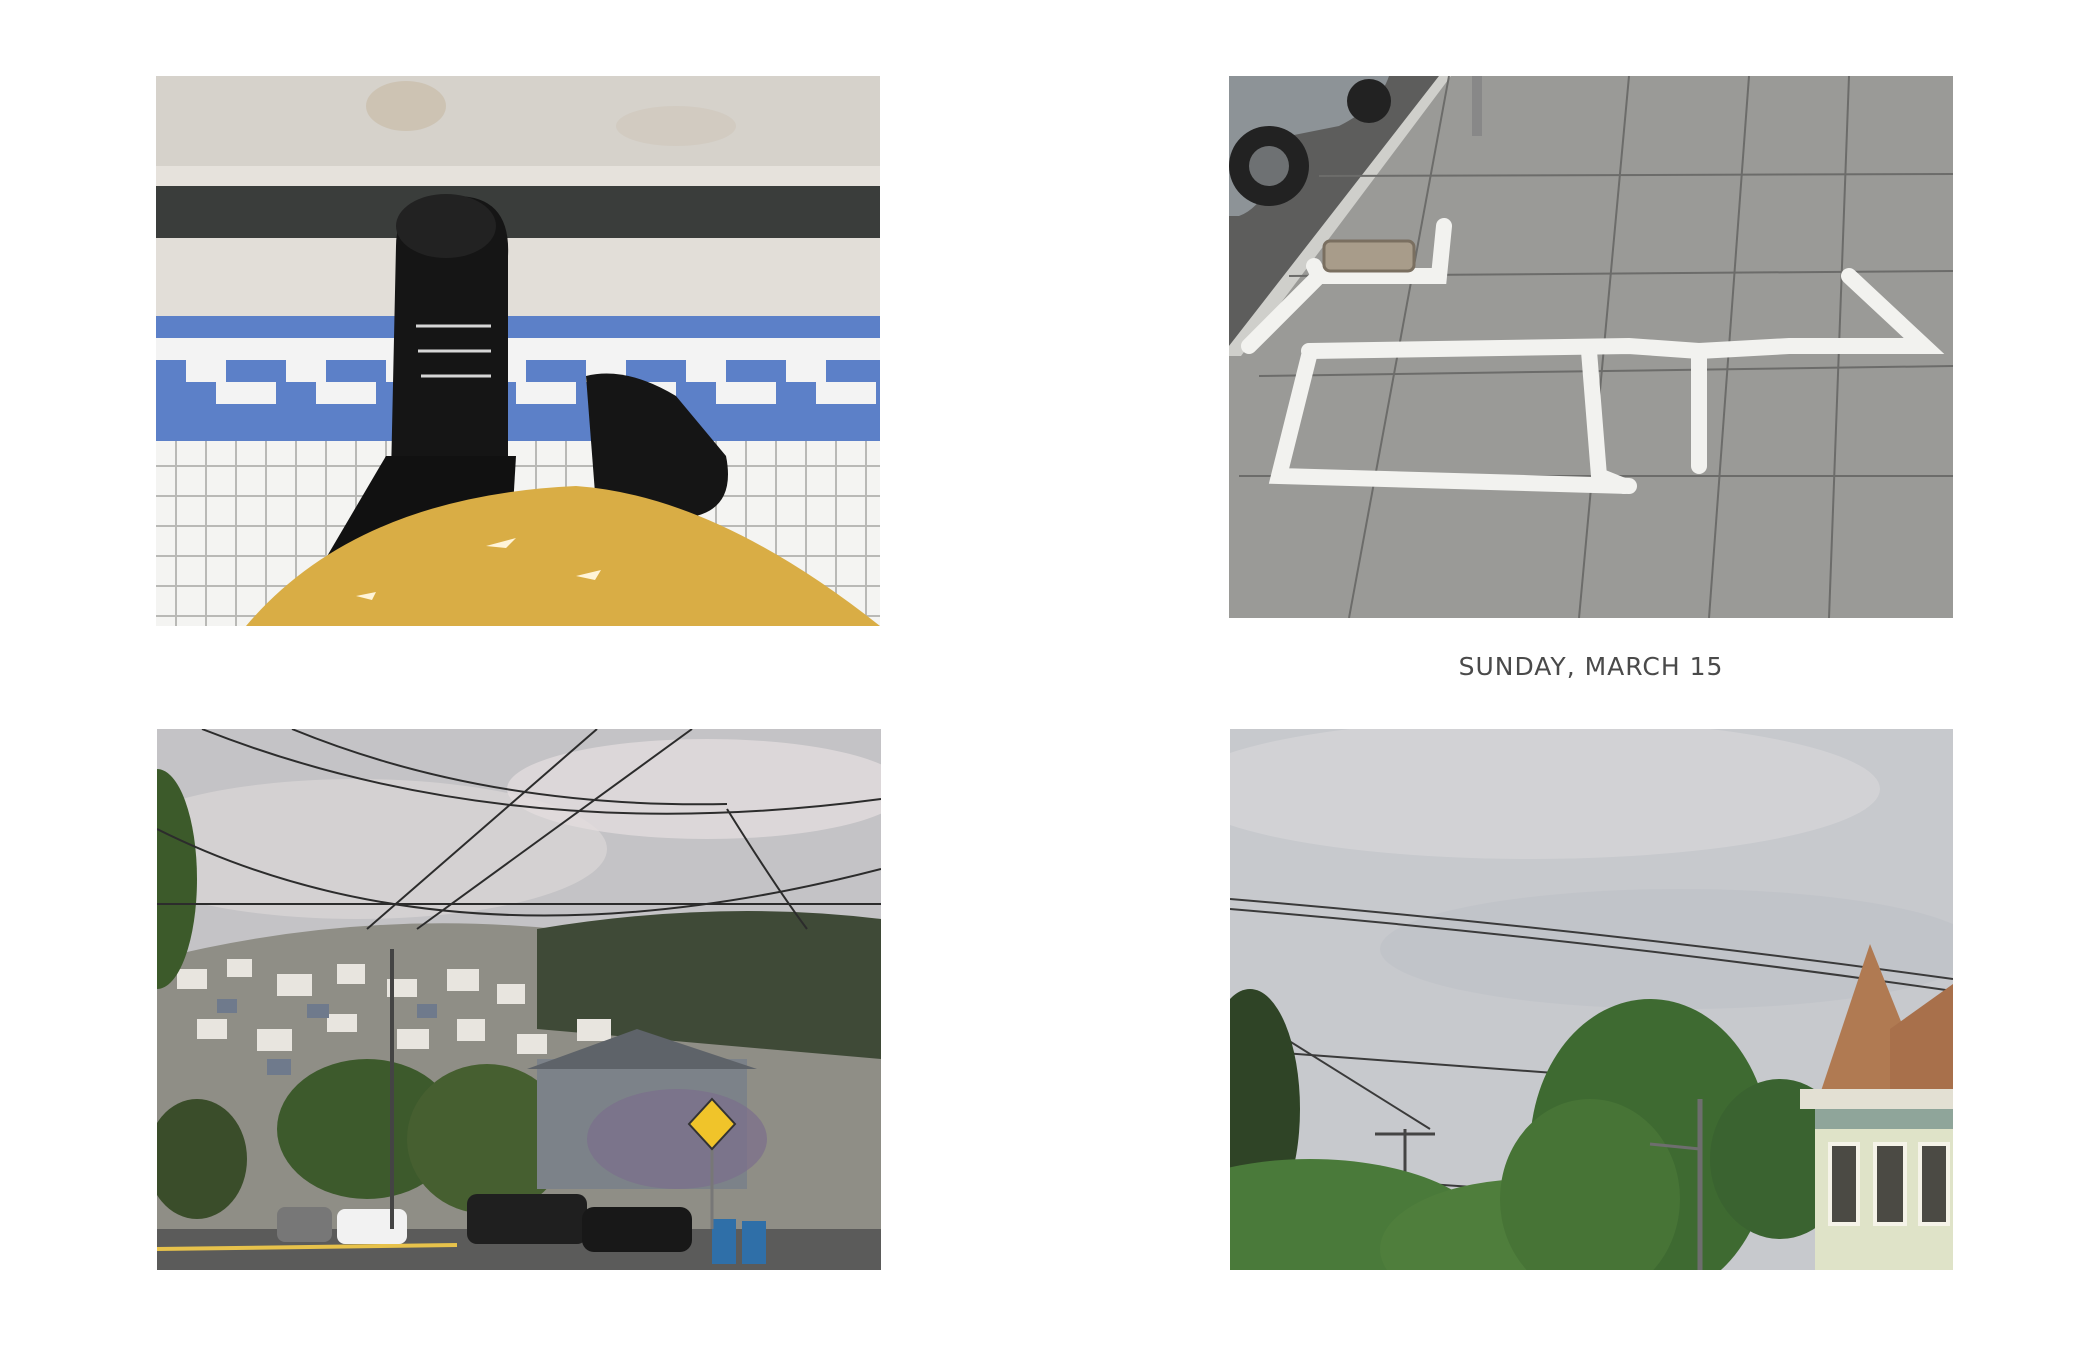  I want to click on photo-boots-on-tiles, so click(518, 351).